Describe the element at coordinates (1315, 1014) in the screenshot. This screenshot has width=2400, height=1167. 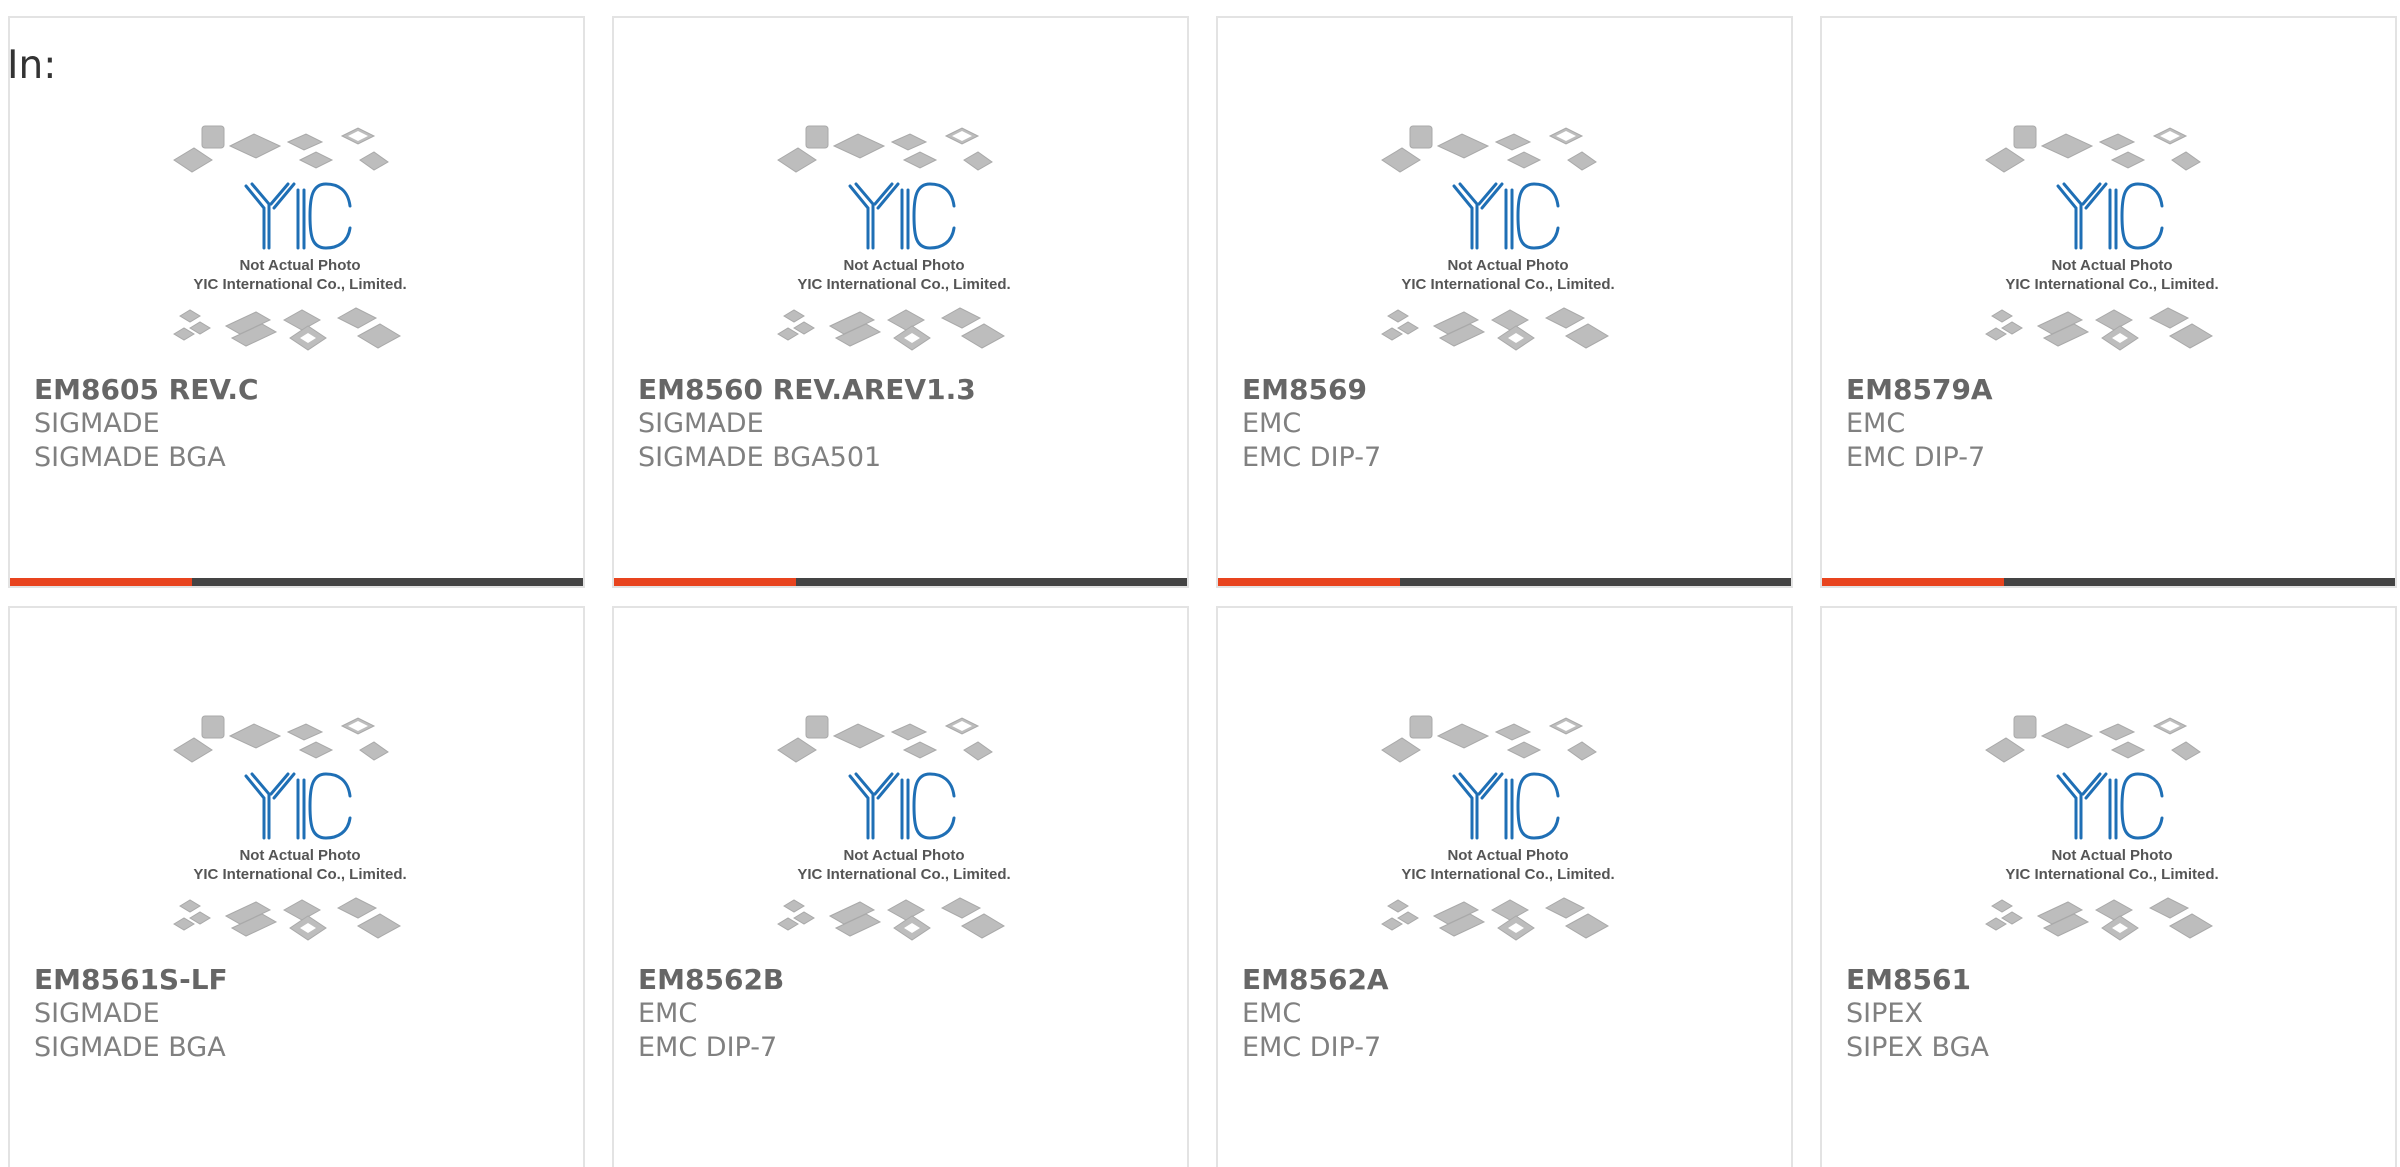
I see `product-info: EM8562A EMC EMC DIP-7` at that location.